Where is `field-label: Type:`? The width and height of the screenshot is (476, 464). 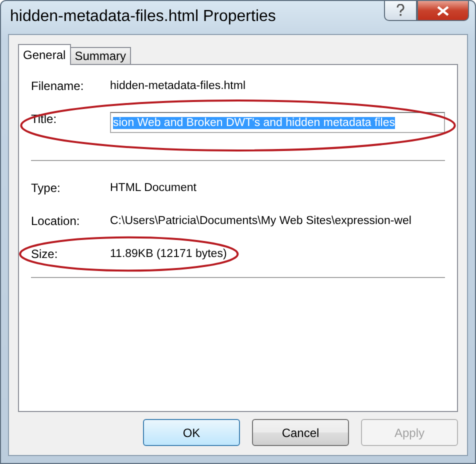
field-label: Type: is located at coordinates (46, 188).